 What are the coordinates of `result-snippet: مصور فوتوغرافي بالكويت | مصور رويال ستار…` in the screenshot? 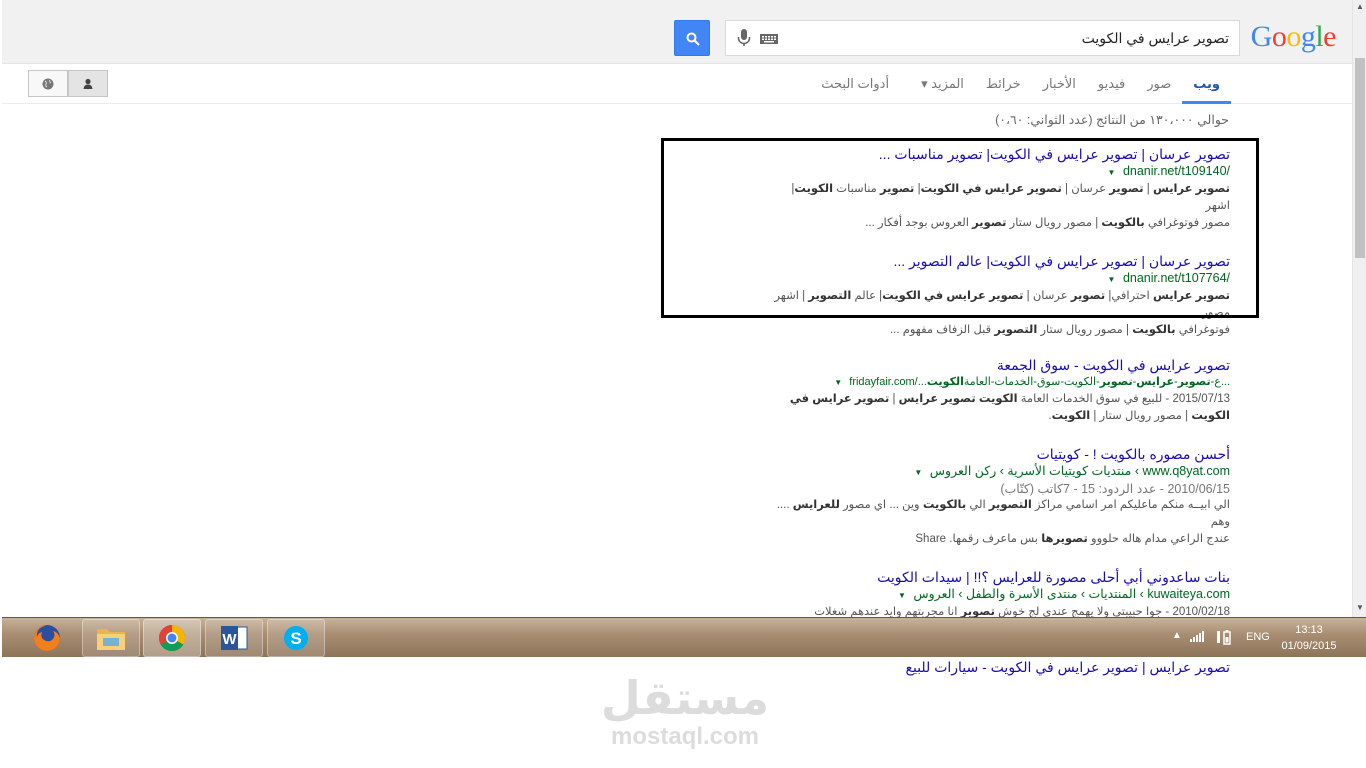 It's located at (1047, 223).